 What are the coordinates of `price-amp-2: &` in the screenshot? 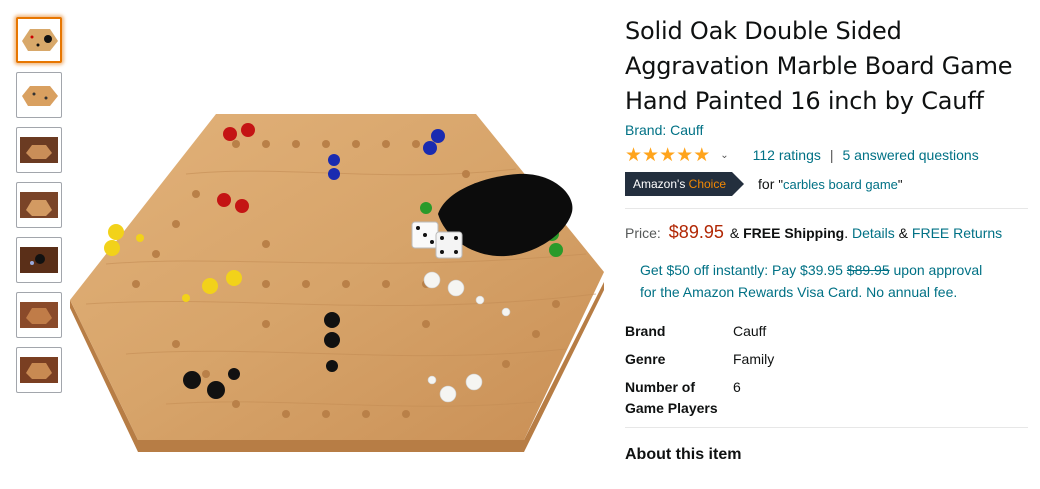 It's located at (903, 233).